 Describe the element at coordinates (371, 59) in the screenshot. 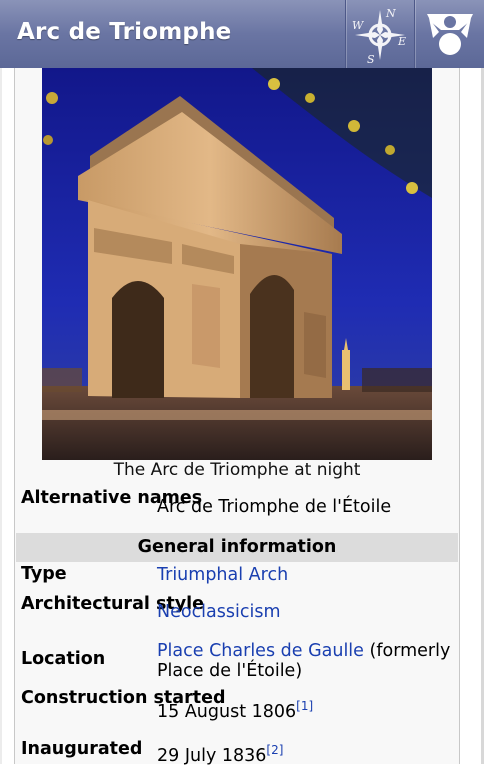

I see `compass-s: S` at that location.